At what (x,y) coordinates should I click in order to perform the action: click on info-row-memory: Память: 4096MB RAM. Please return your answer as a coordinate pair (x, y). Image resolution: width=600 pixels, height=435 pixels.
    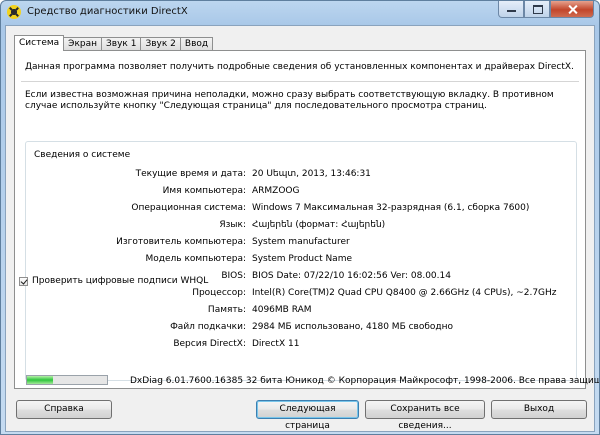
    Looking at the image, I should click on (301, 310).